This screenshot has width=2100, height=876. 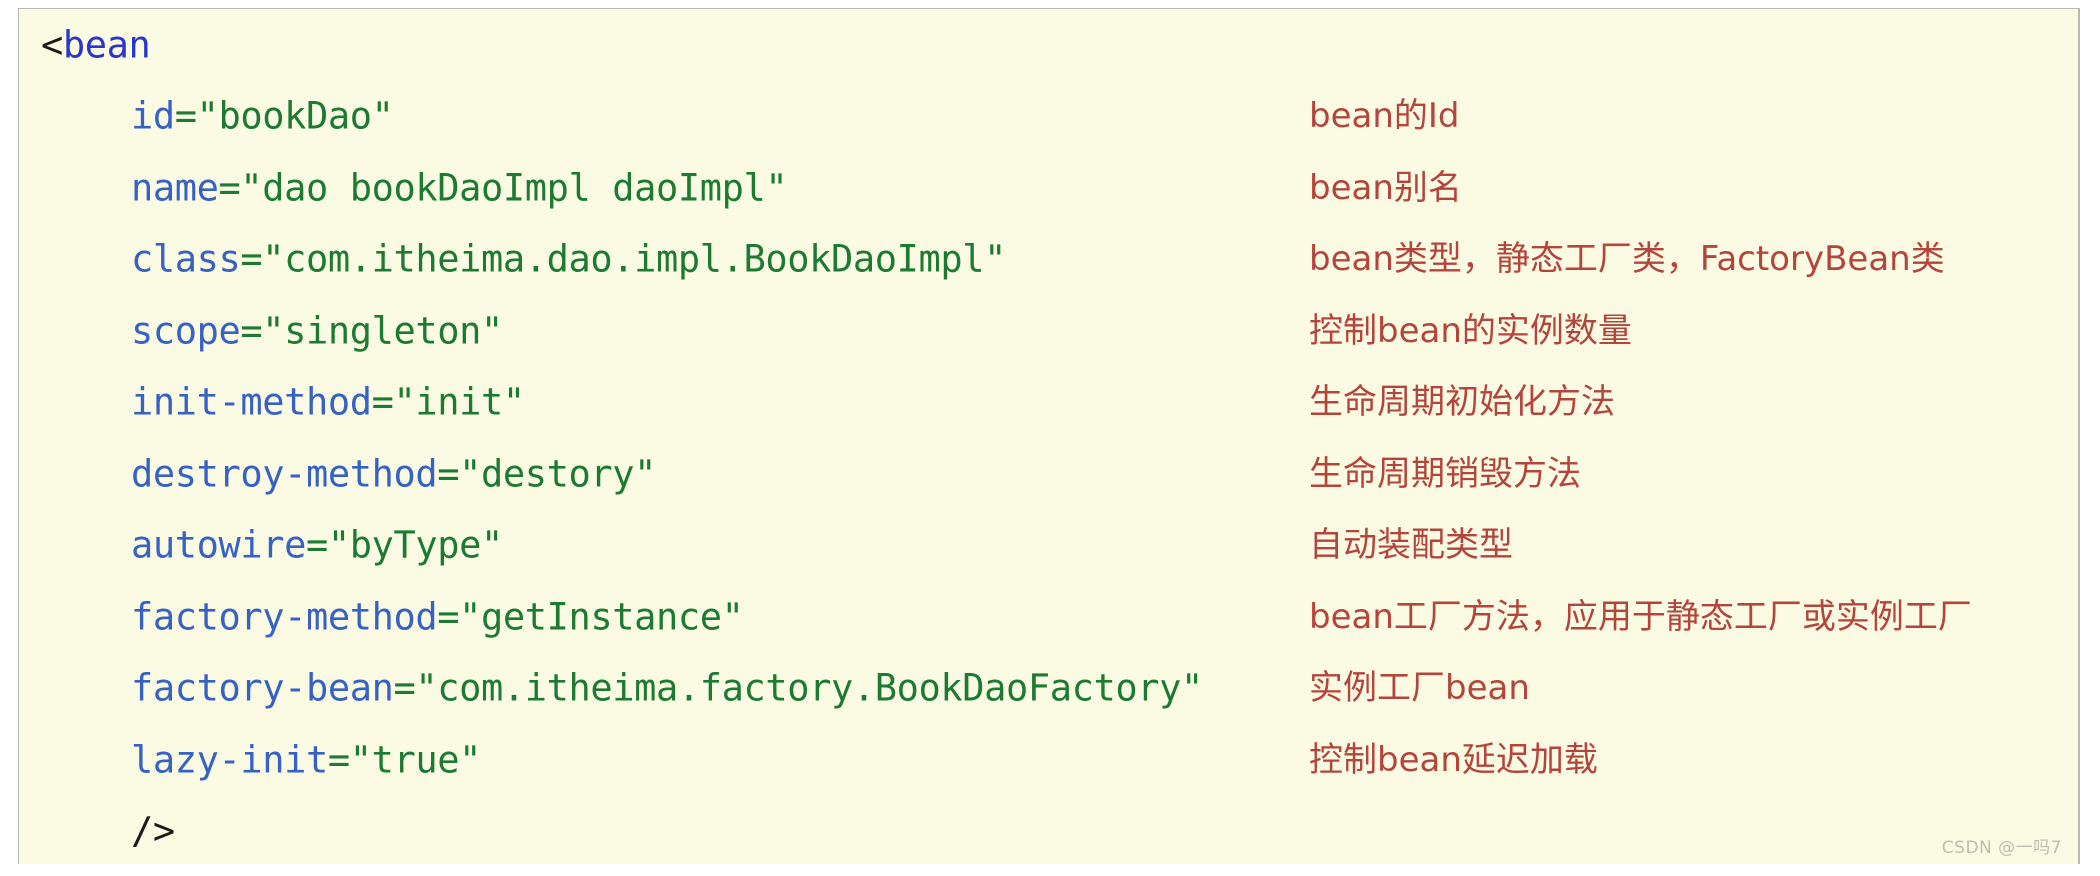 What do you see at coordinates (1411, 545) in the screenshot?
I see `annotation-text: 自动装配类型` at bounding box center [1411, 545].